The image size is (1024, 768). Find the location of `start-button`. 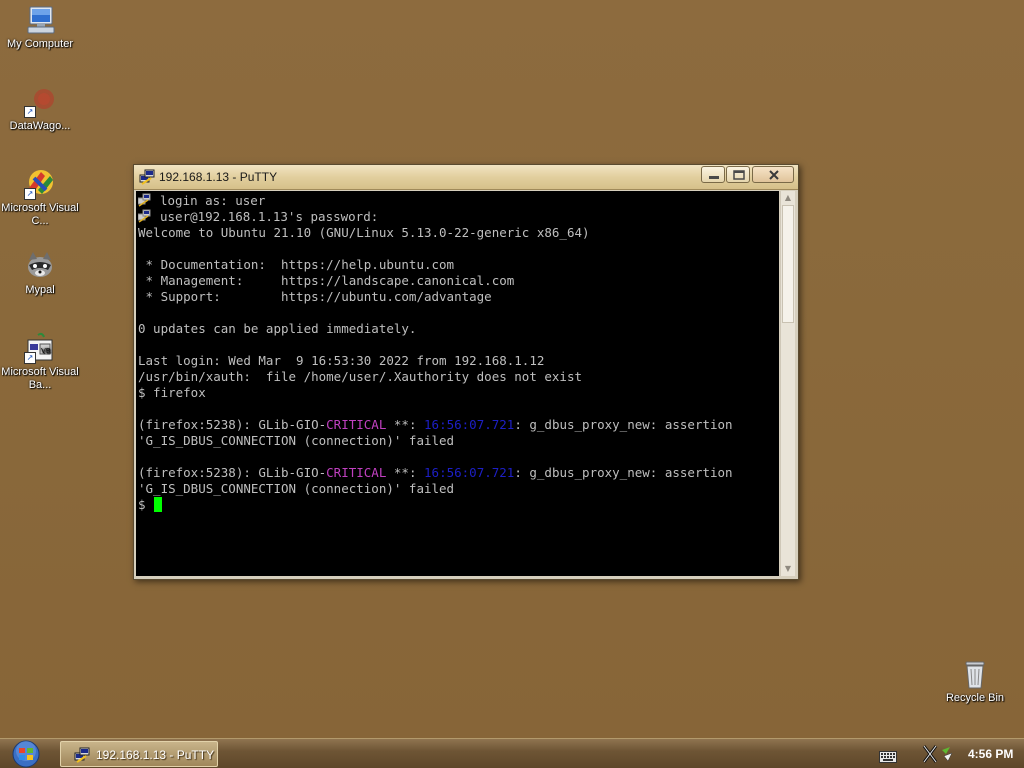

start-button is located at coordinates (26, 754).